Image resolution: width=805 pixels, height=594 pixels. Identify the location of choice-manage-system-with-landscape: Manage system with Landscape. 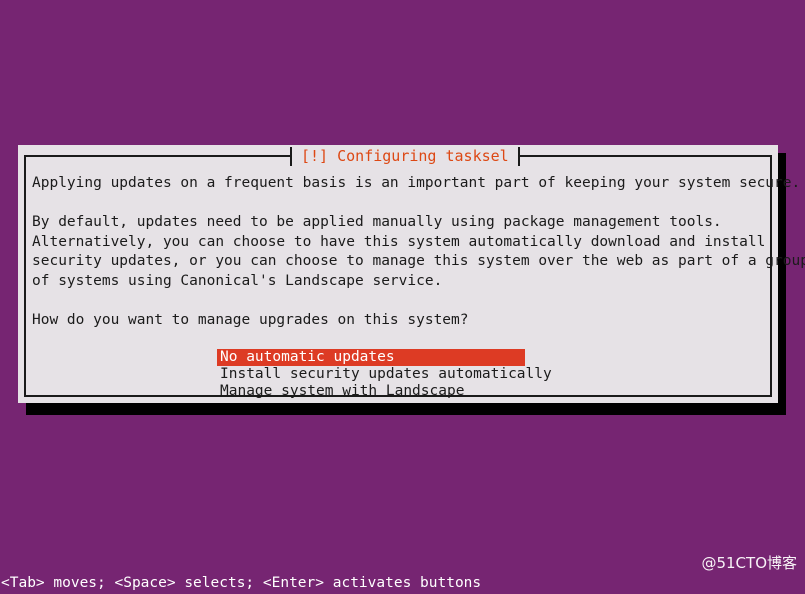
(371, 391).